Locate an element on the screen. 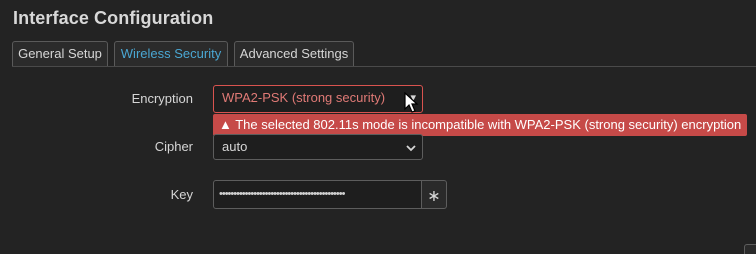  tab-wireless-security: Wireless Security is located at coordinates (171, 54).